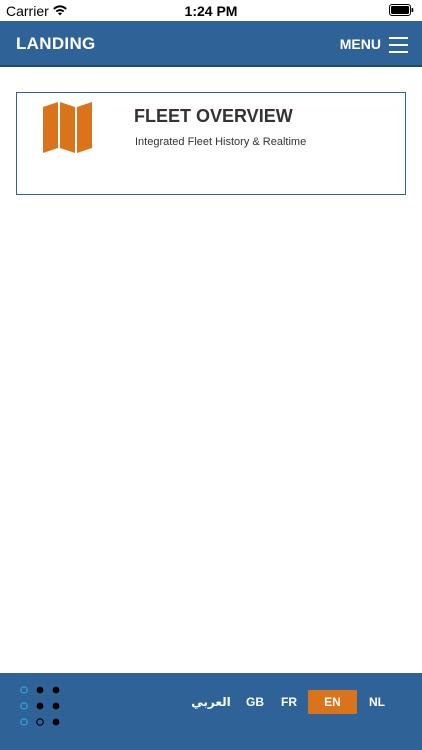  What do you see at coordinates (401, 10) in the screenshot?
I see `battery-icon` at bounding box center [401, 10].